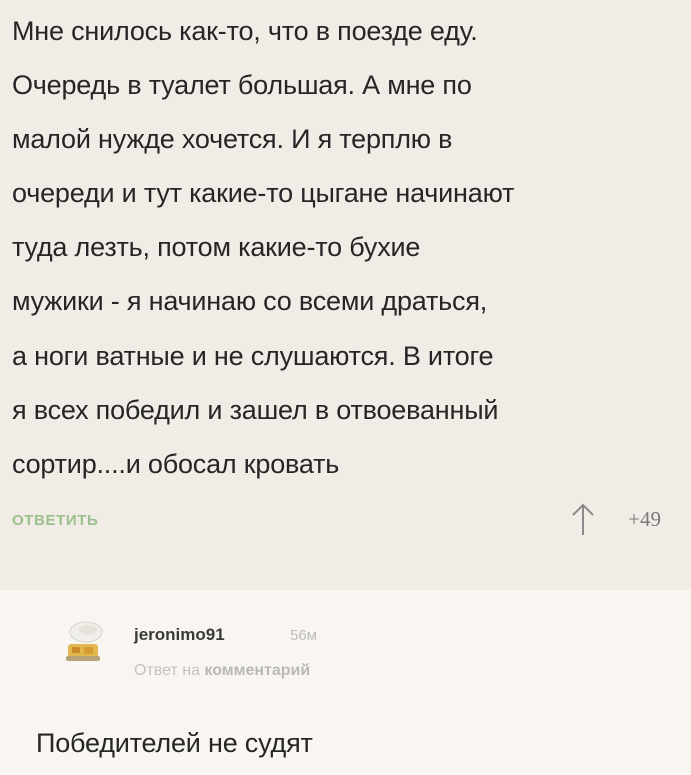 The height and width of the screenshot is (775, 691). I want to click on comment-line: малой нужде хочется. И я терплю в, so click(232, 139).